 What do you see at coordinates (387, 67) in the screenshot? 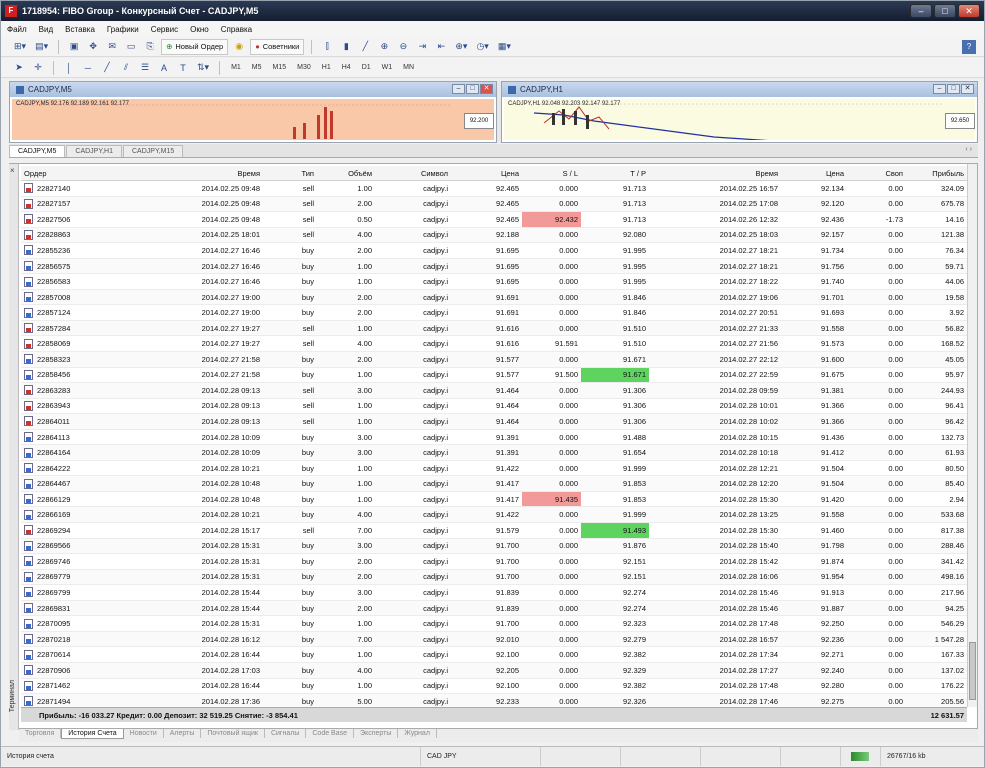
I see `timeframe-w1: W1` at bounding box center [387, 67].